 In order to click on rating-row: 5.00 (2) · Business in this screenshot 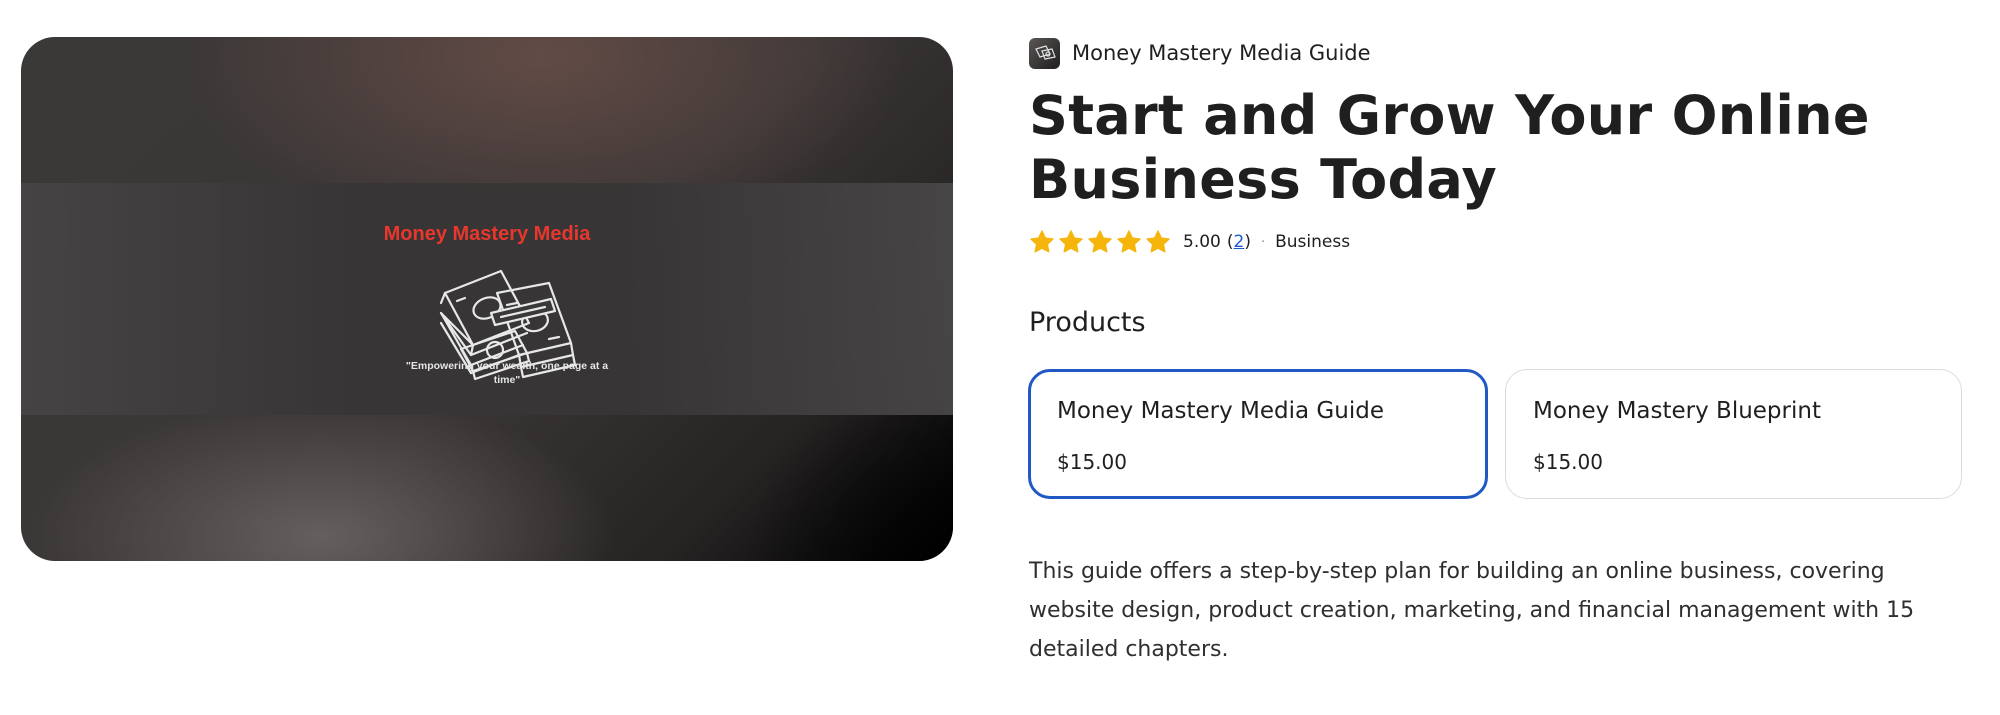, I will do `click(1189, 242)`.